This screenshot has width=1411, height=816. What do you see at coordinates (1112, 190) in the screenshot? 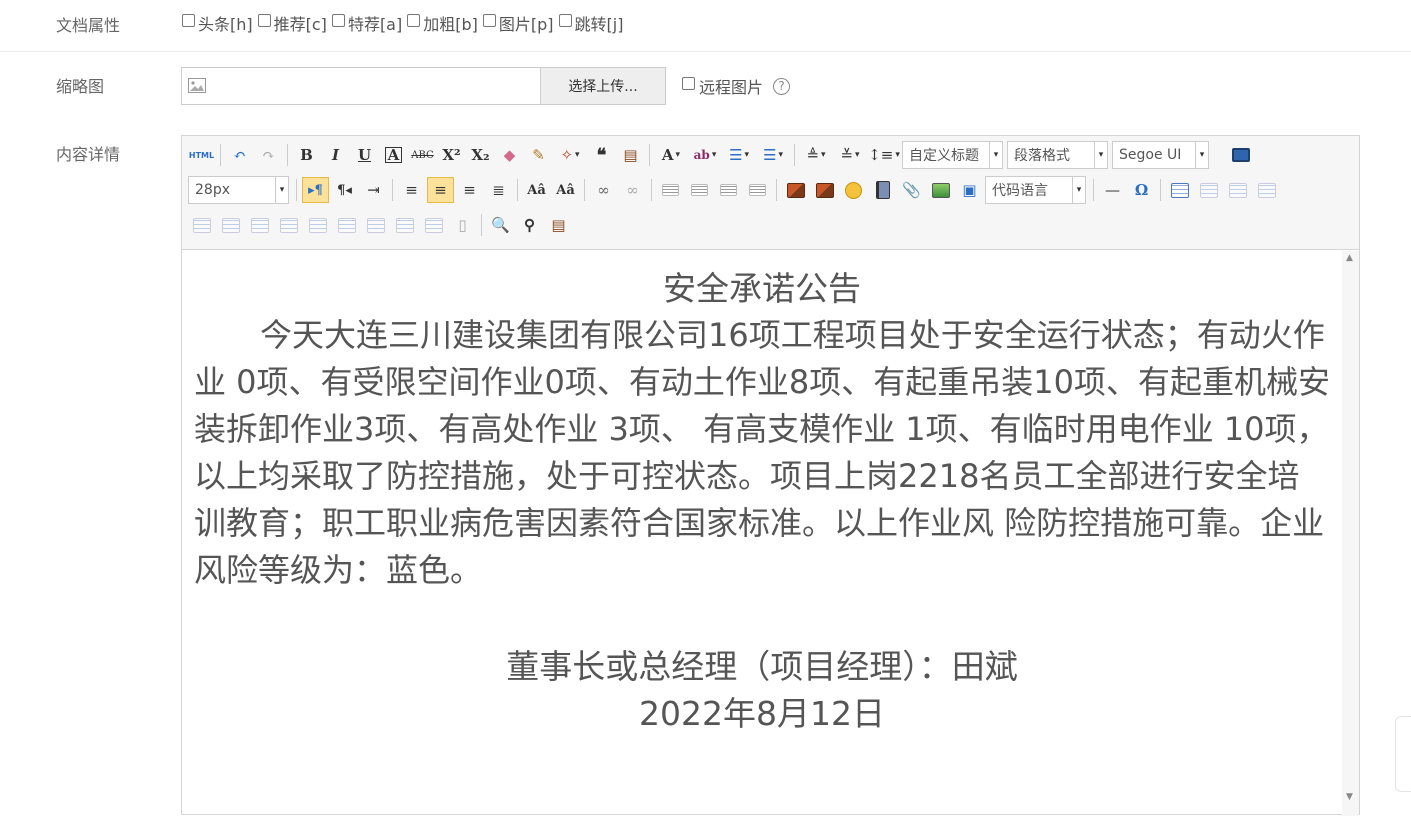
I see `horizontal-rule-icon: —` at bounding box center [1112, 190].